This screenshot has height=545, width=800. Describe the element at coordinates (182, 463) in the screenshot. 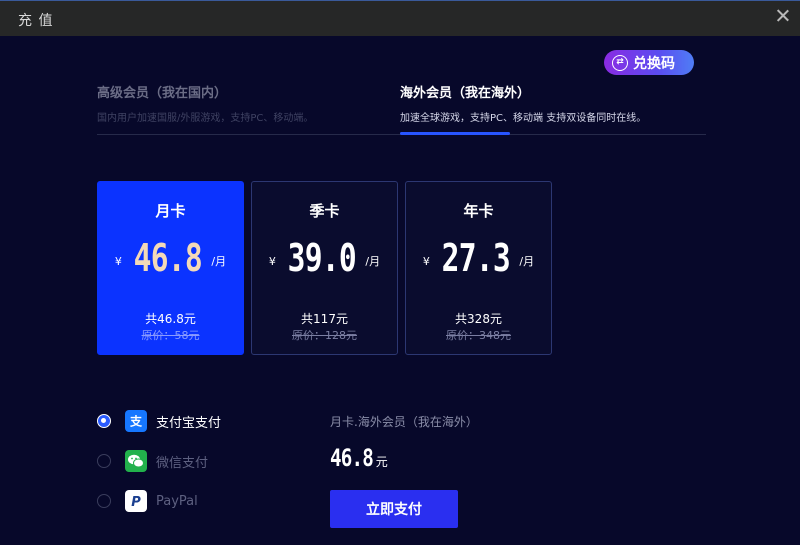

I see `payment-label: 微信支付` at that location.